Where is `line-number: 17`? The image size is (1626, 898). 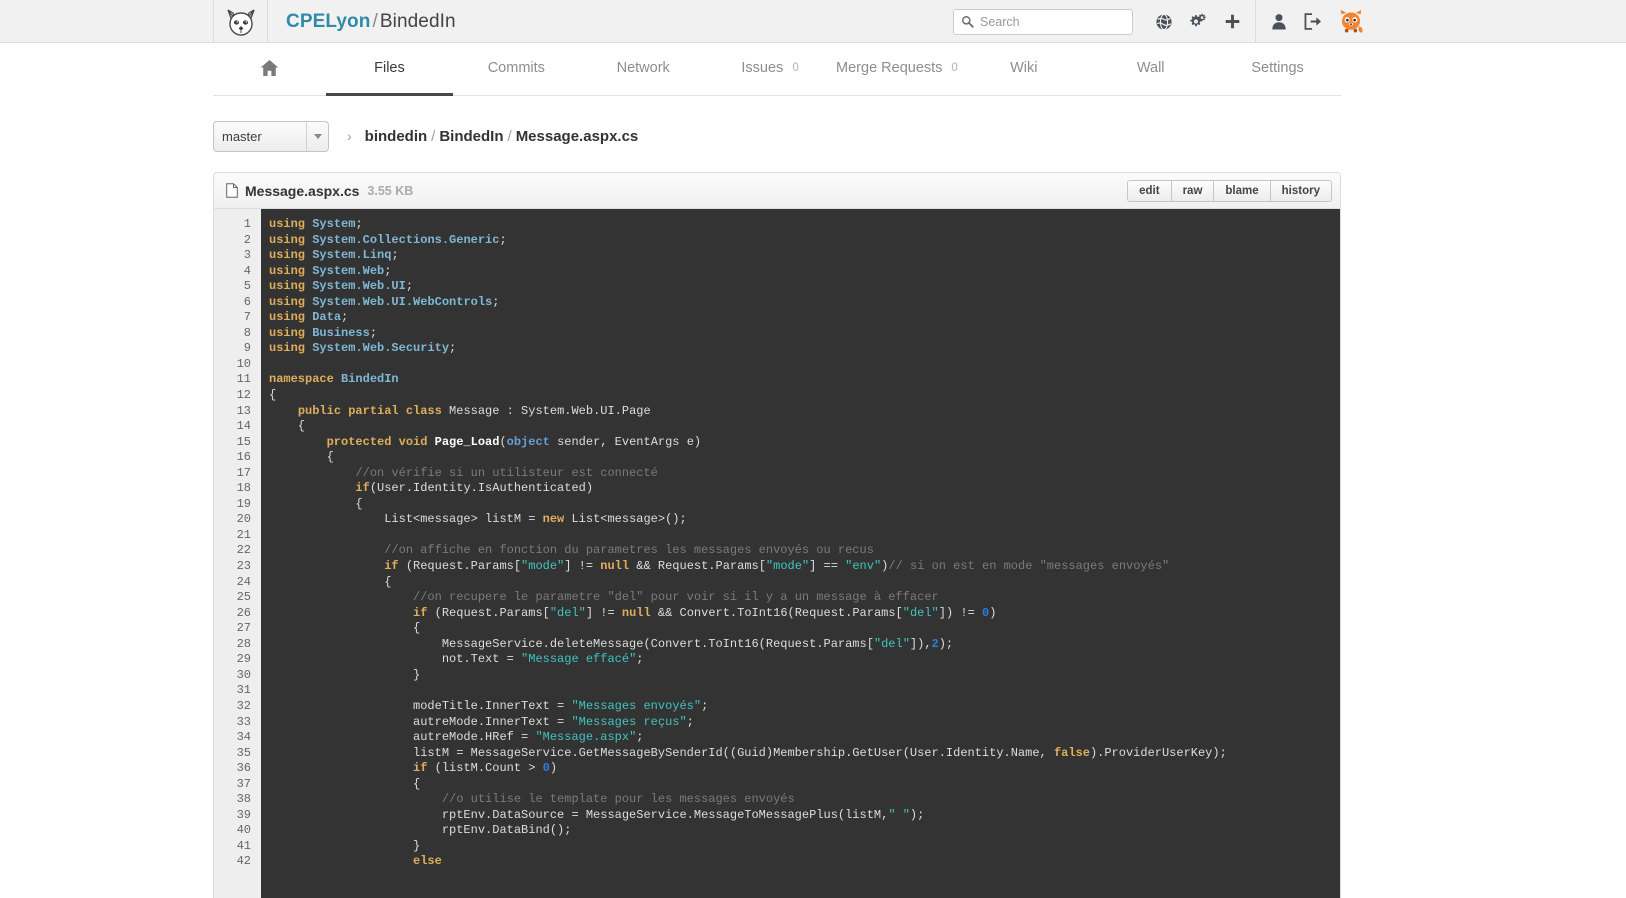
line-number: 17 is located at coordinates (243, 472).